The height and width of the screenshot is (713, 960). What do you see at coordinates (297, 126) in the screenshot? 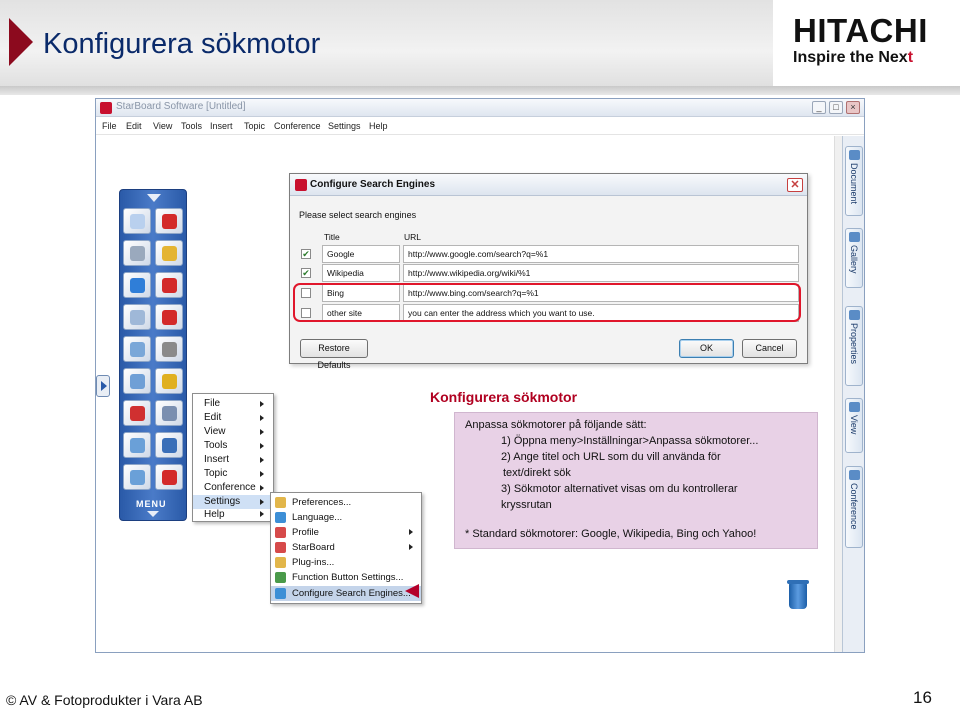
I see `menu-conference: Conference` at bounding box center [297, 126].